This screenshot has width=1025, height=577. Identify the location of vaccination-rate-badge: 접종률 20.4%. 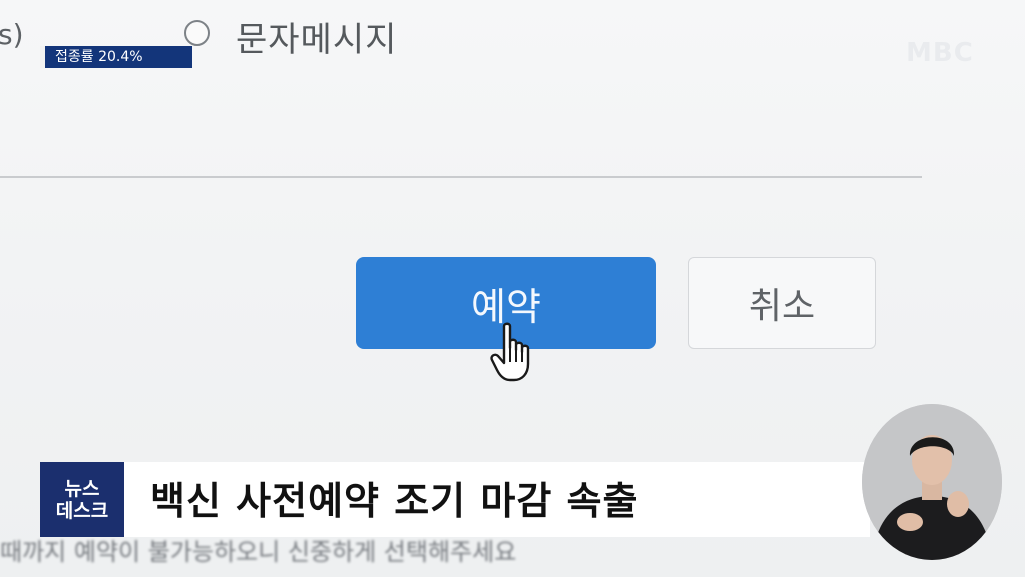
(116, 57).